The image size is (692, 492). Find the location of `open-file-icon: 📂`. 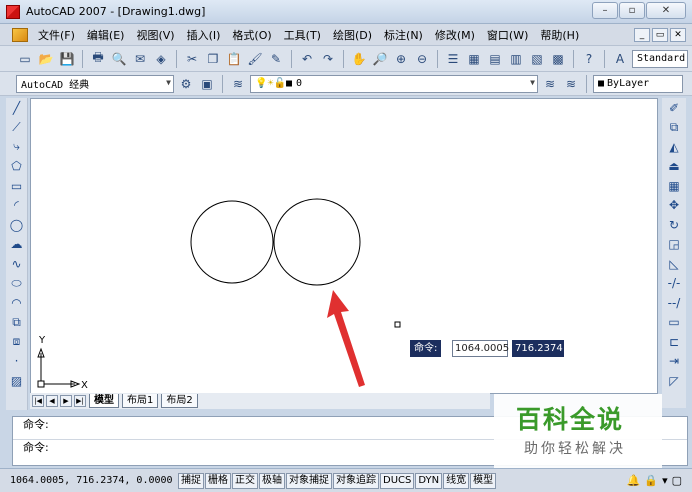

open-file-icon: 📂 is located at coordinates (46, 59).